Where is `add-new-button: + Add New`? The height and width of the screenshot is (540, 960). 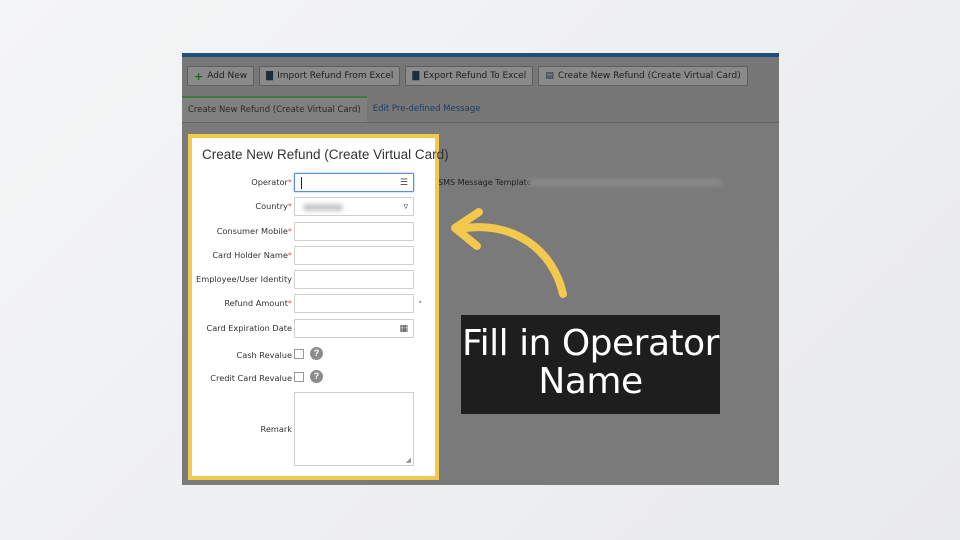 add-new-button: + Add New is located at coordinates (221, 76).